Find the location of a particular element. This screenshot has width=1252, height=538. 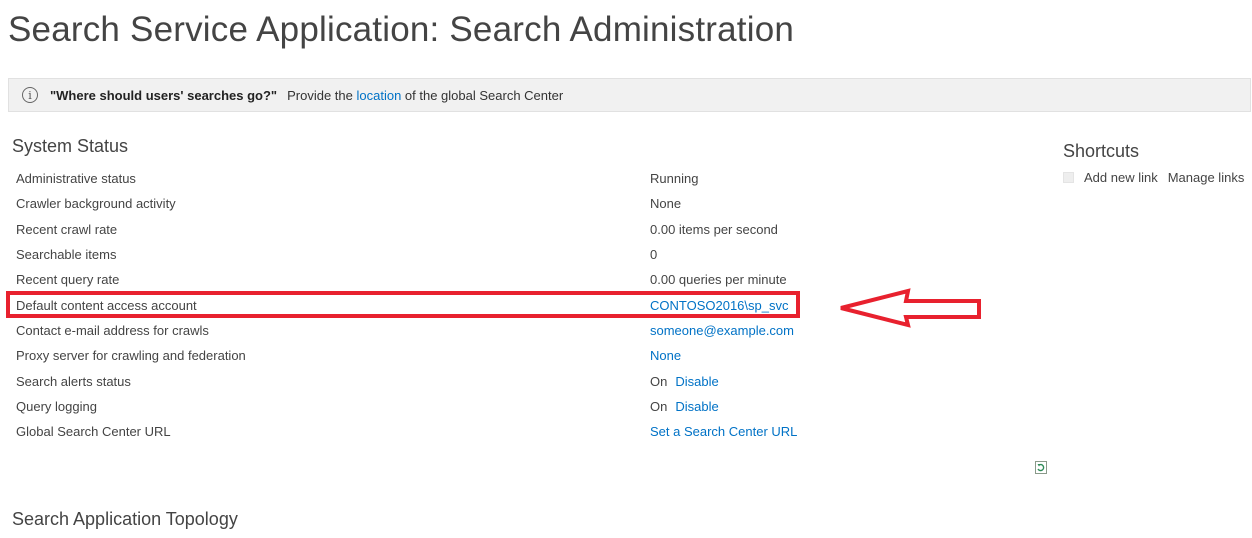

content-access-account-link: CONTOSO2016\sp_svc is located at coordinates (719, 305).